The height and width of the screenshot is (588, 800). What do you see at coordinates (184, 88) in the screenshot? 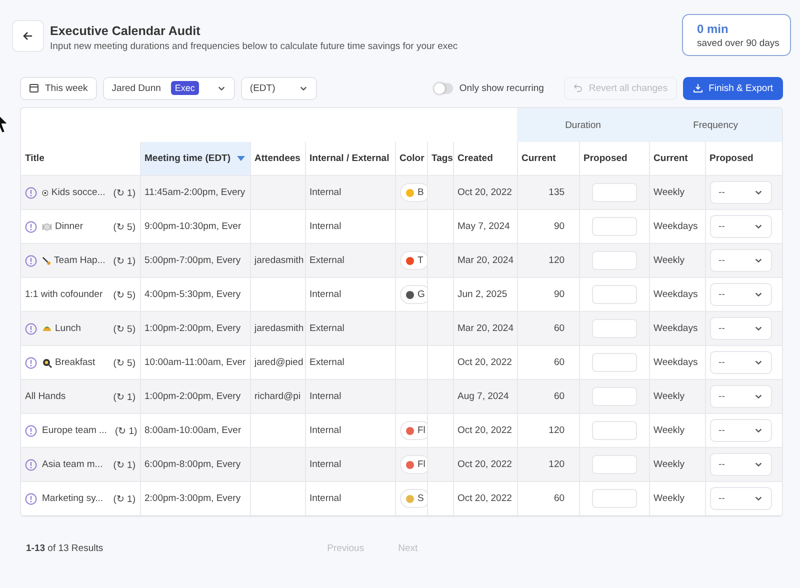
I see `role-badge: Exec` at bounding box center [184, 88].